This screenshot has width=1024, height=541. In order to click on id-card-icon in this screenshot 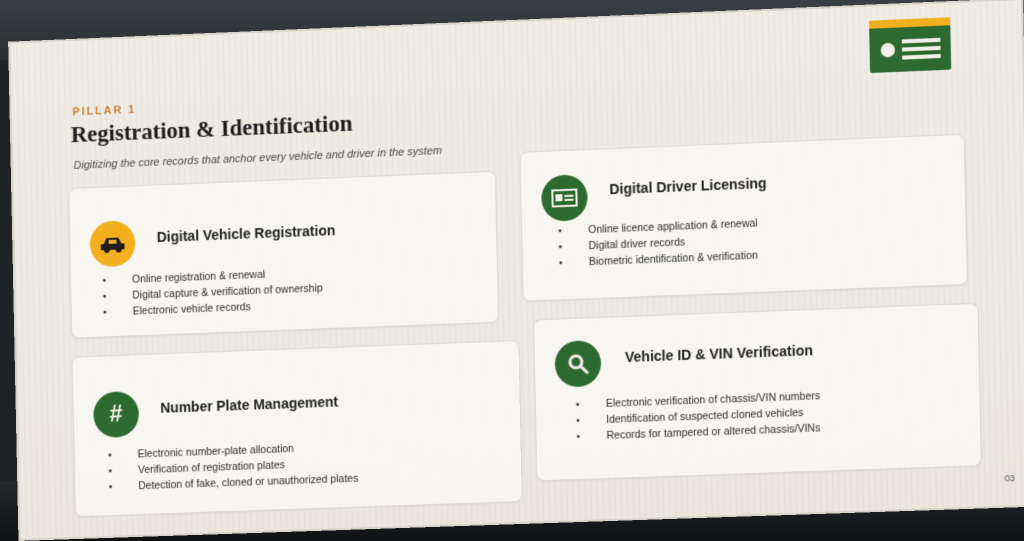, I will do `click(564, 198)`.